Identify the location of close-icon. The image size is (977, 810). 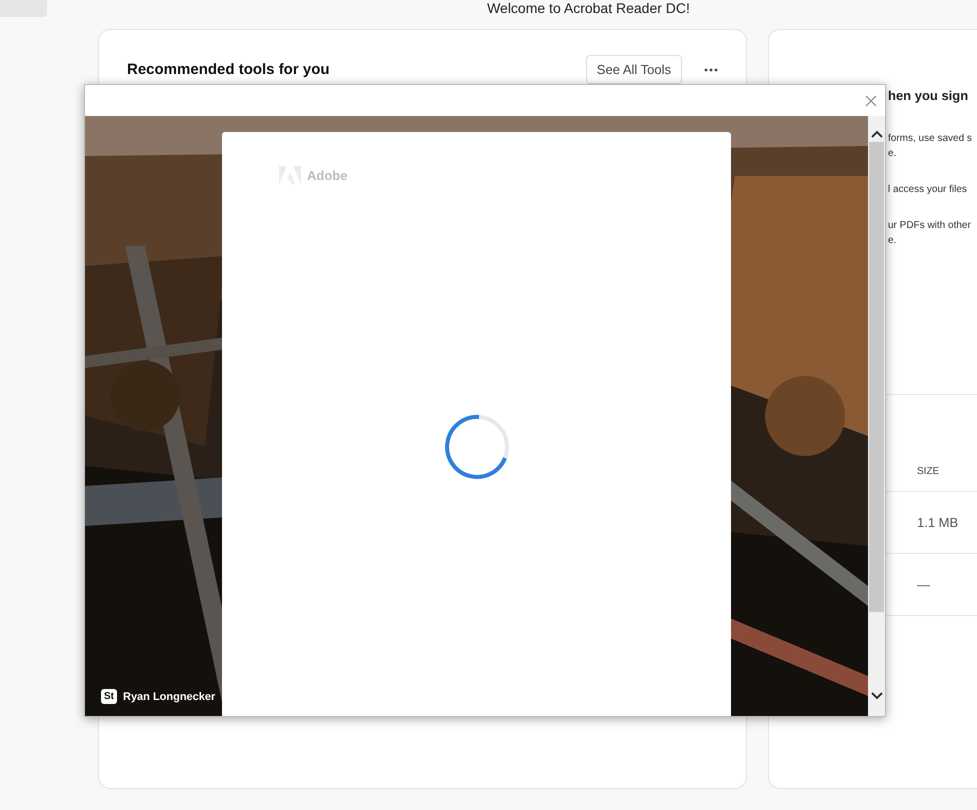
(871, 100).